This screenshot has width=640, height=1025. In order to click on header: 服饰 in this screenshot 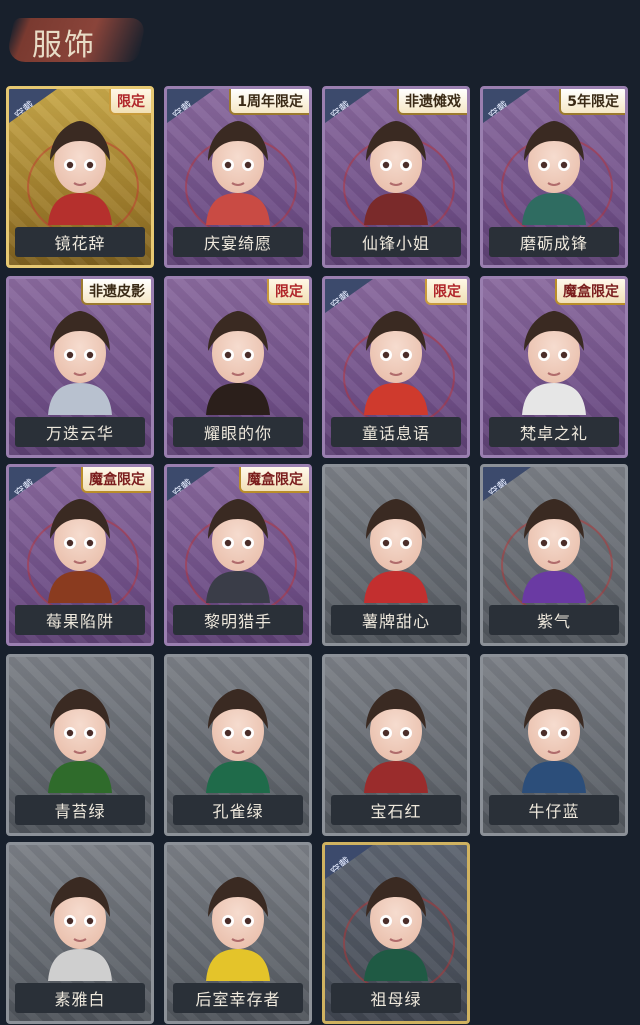, I will do `click(320, 44)`.